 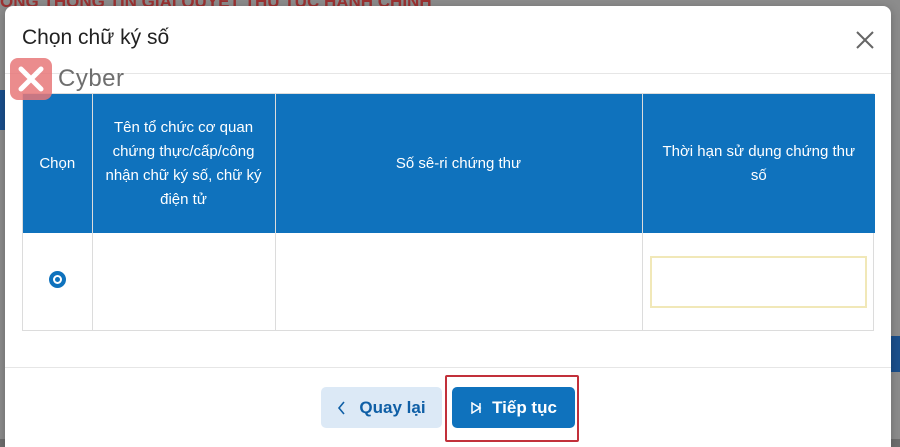 What do you see at coordinates (31, 79) in the screenshot?
I see `x-logo-icon` at bounding box center [31, 79].